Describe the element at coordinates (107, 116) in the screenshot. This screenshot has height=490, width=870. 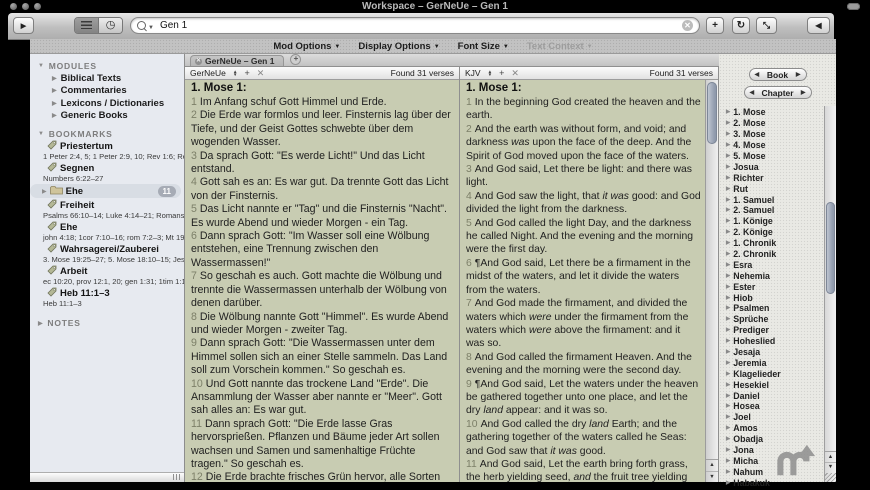
I see `sidebar-item-generic-books: ▶ Generic Books` at that location.